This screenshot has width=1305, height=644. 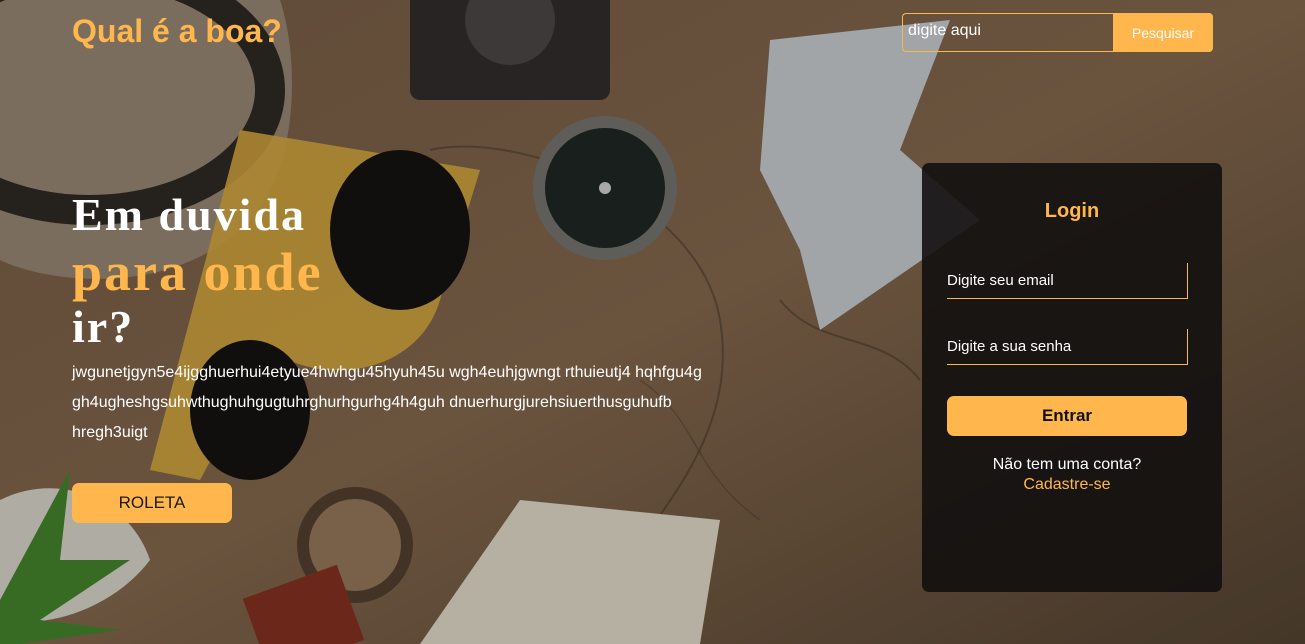 What do you see at coordinates (1067, 416) in the screenshot?
I see `login-submit-button: Entrar` at bounding box center [1067, 416].